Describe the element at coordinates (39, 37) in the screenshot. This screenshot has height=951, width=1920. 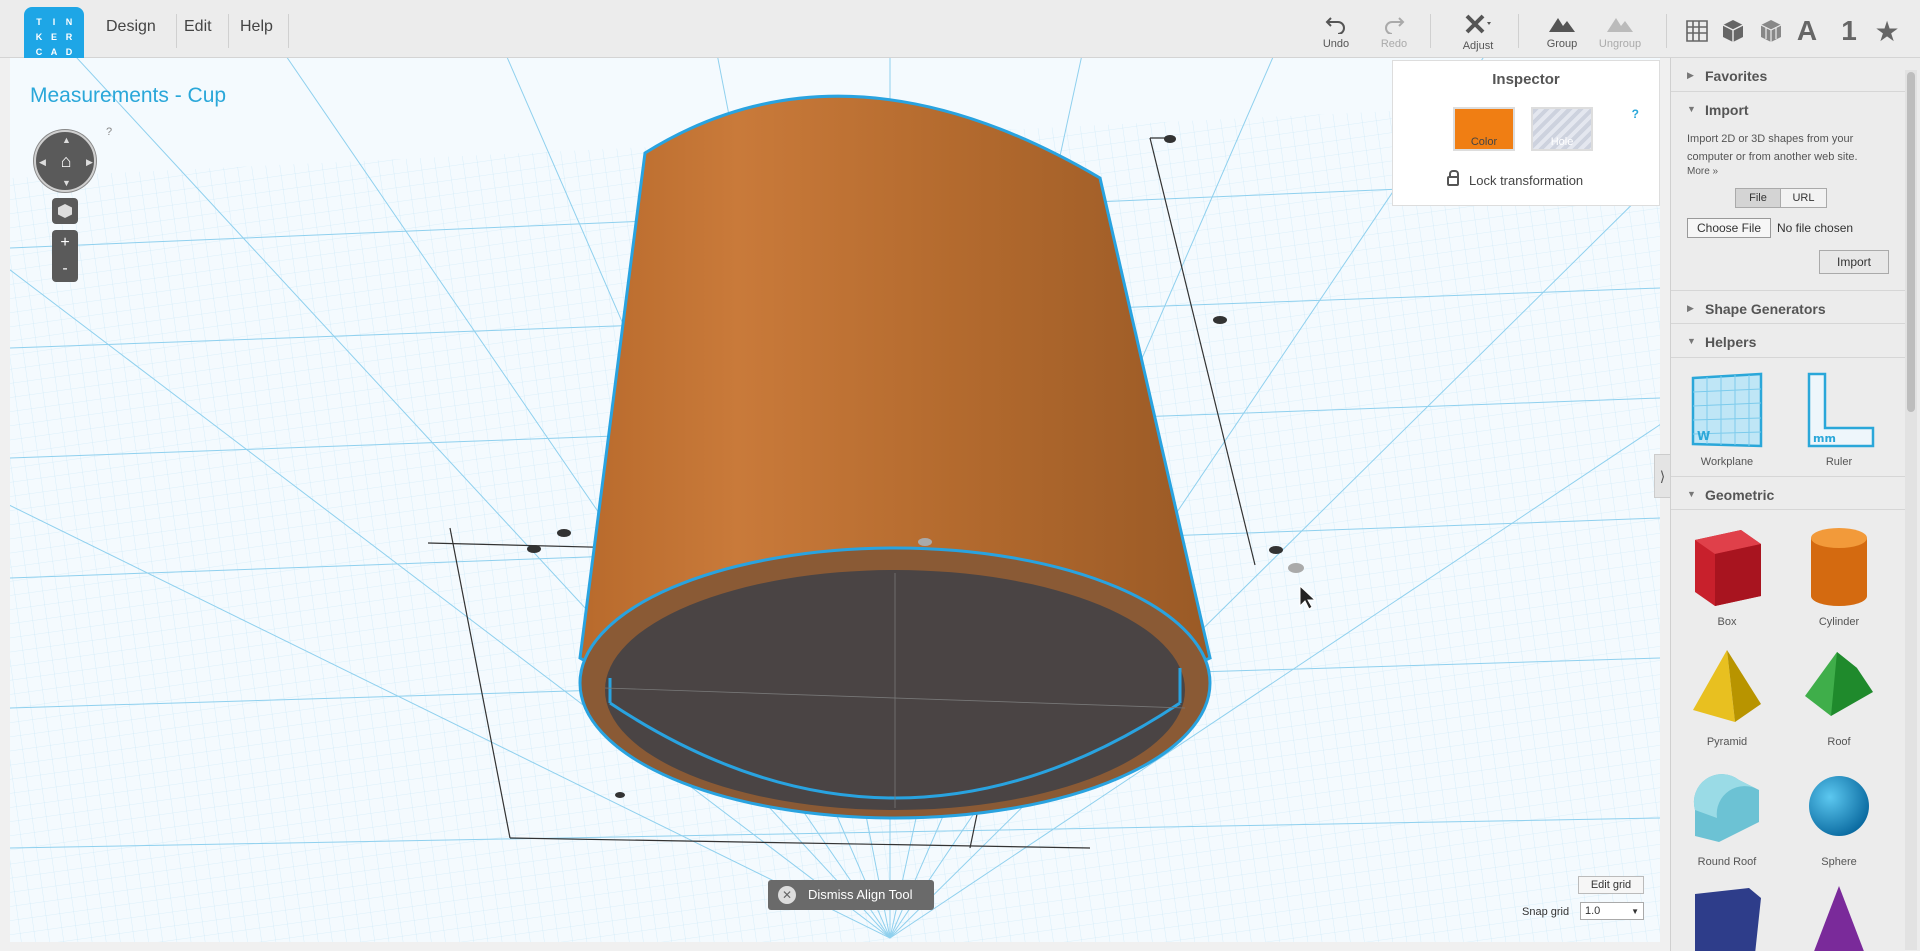
I see `logo-letter: K` at that location.